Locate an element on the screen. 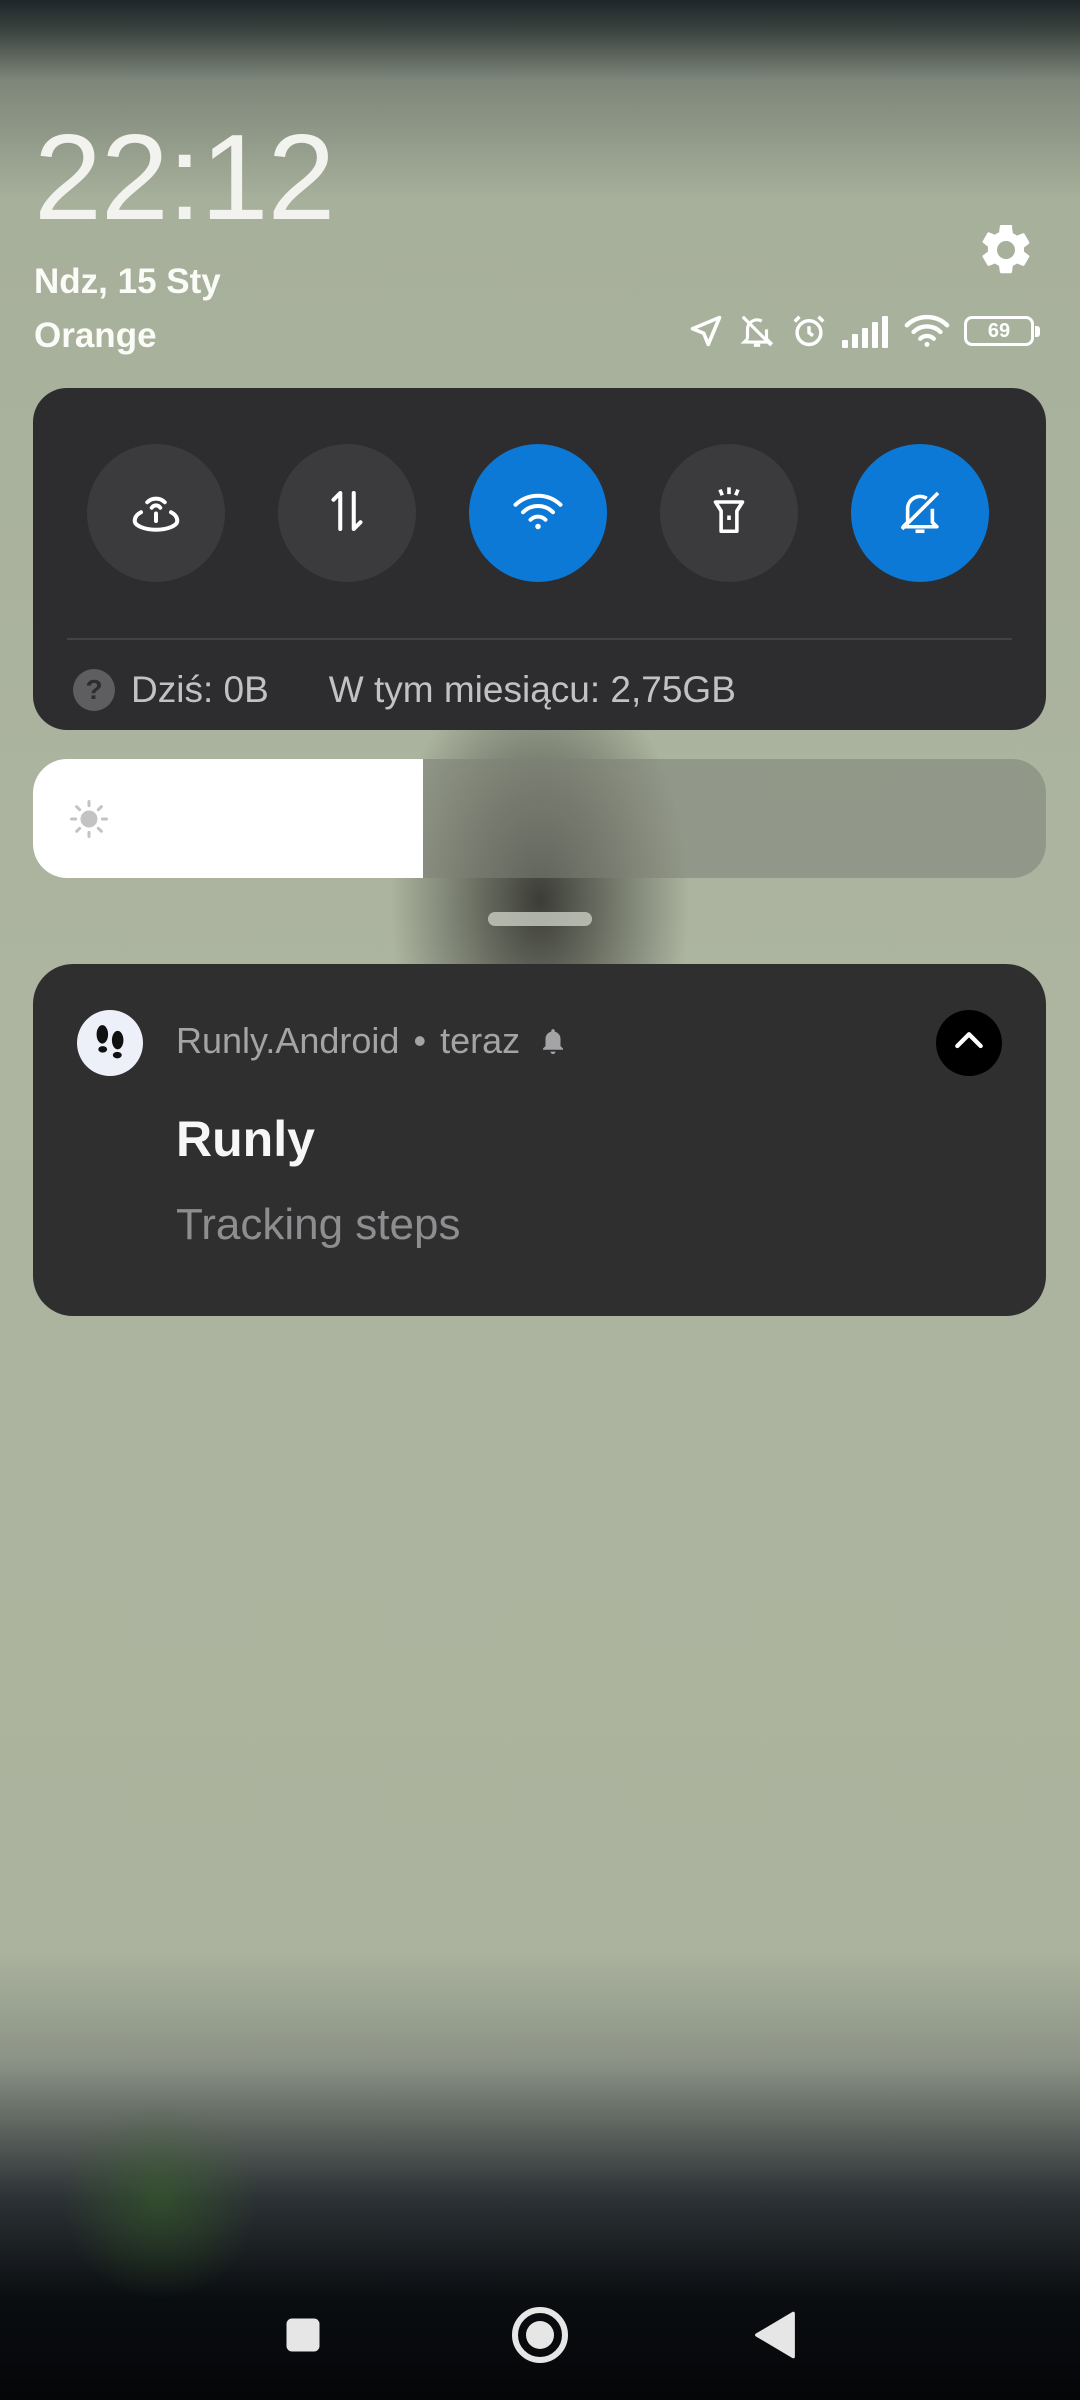 This screenshot has width=1080, height=2400. flashlight-toggle is located at coordinates (729, 513).